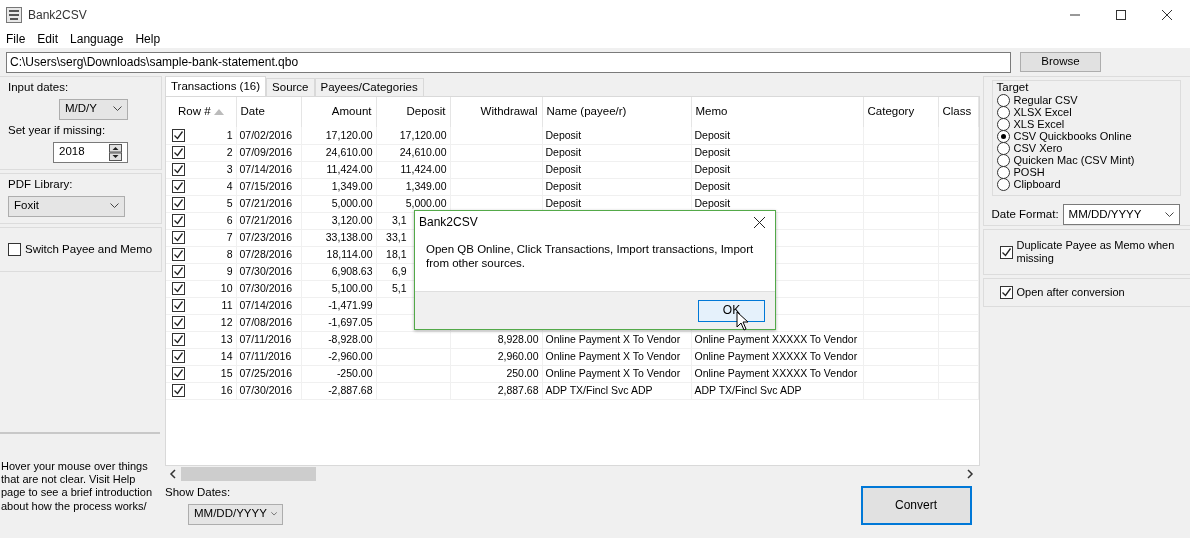 The image size is (1190, 538). I want to click on table-cell: 18,1, so click(396, 254).